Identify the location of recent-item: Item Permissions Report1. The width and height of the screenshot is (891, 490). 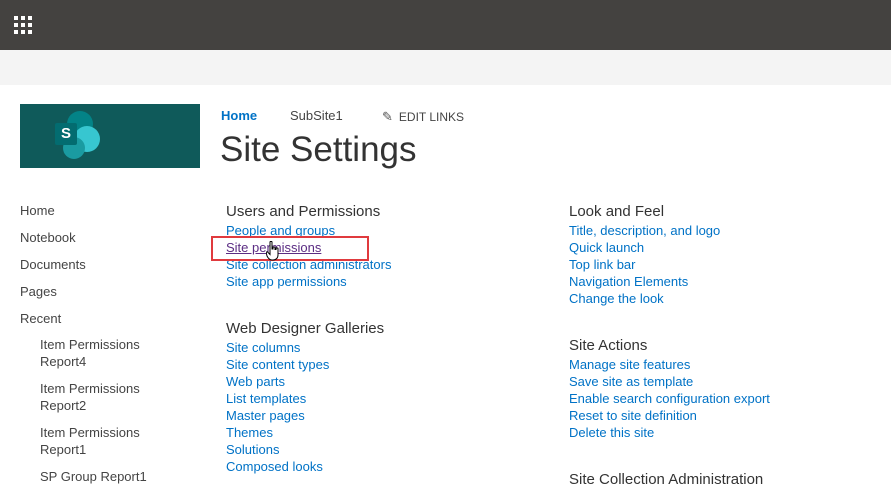
(115, 441).